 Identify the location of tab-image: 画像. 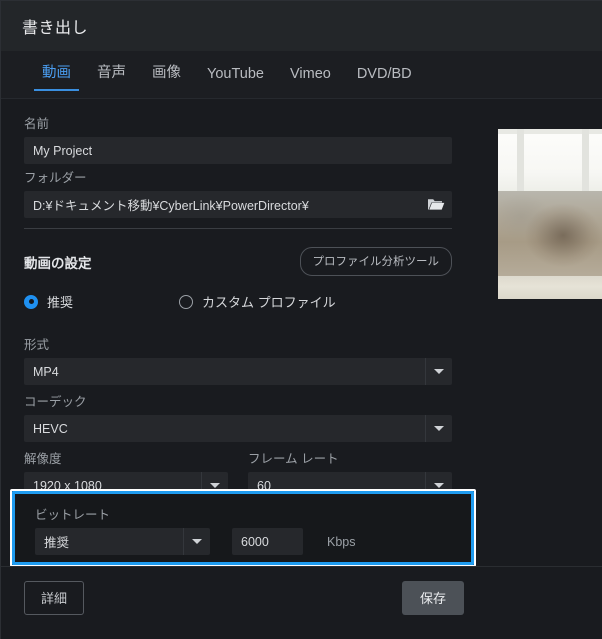
(166, 75).